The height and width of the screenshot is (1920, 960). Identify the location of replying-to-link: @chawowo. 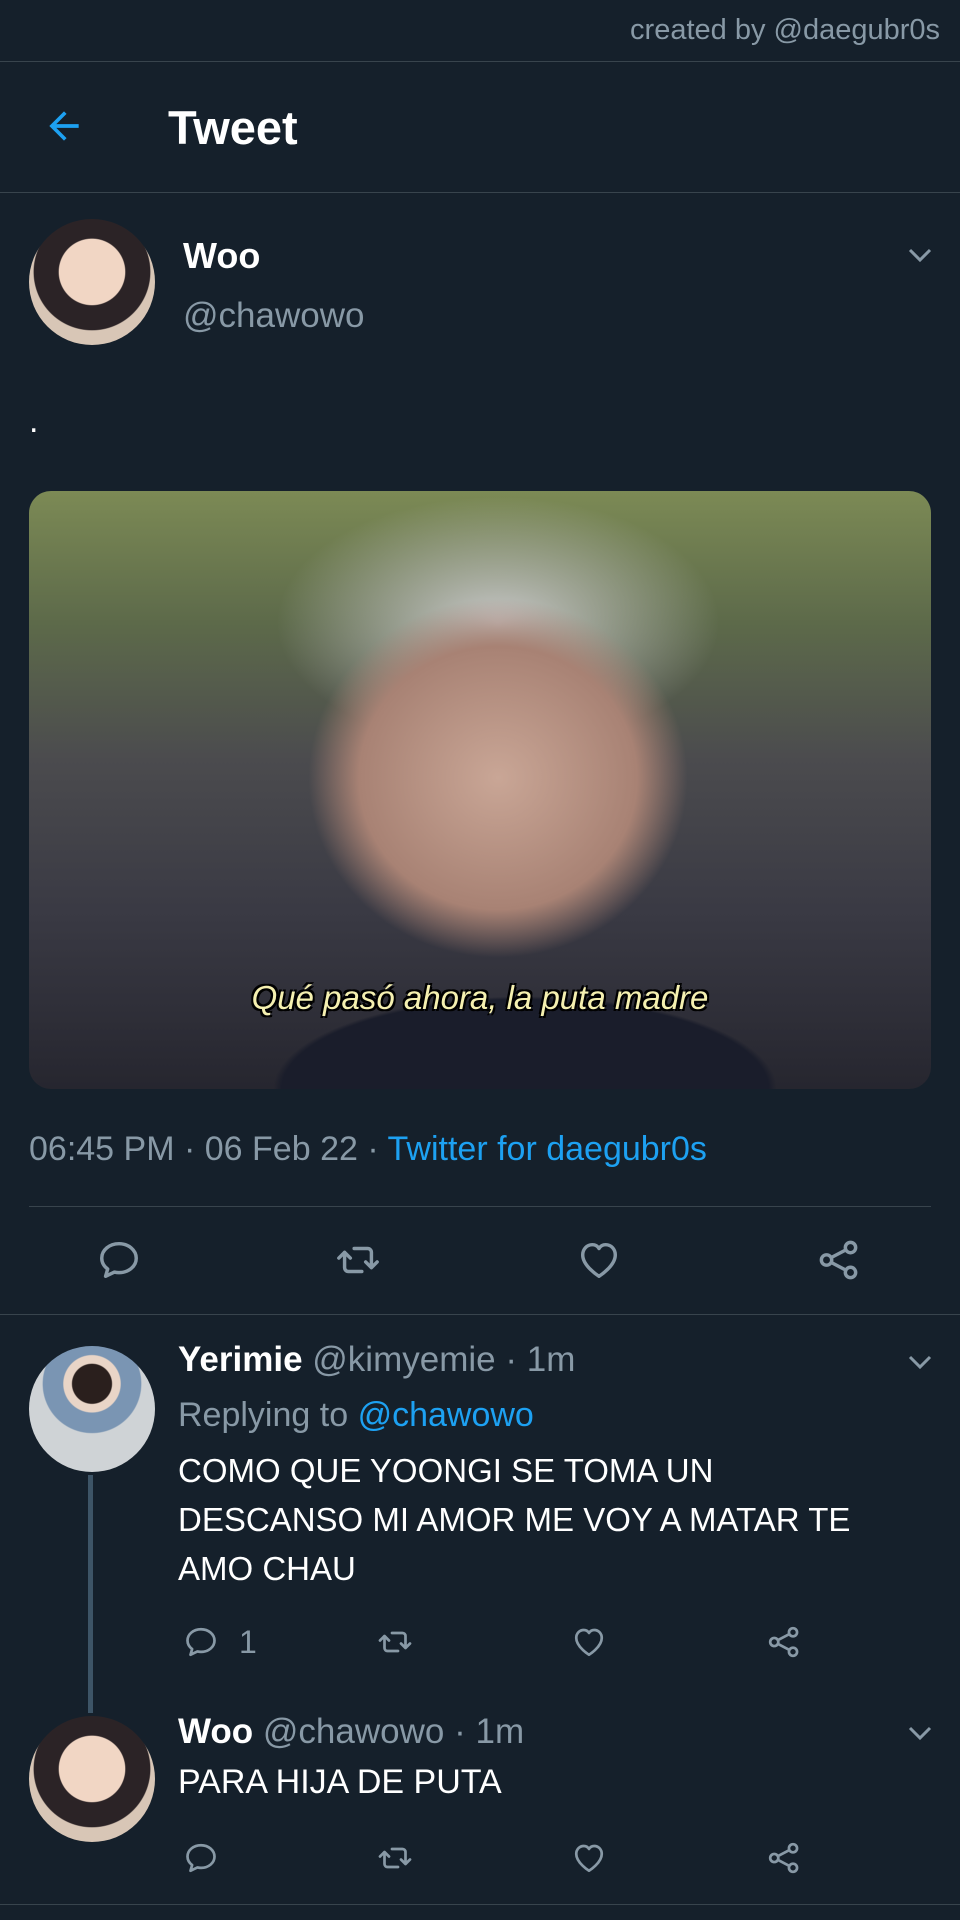
(446, 1415).